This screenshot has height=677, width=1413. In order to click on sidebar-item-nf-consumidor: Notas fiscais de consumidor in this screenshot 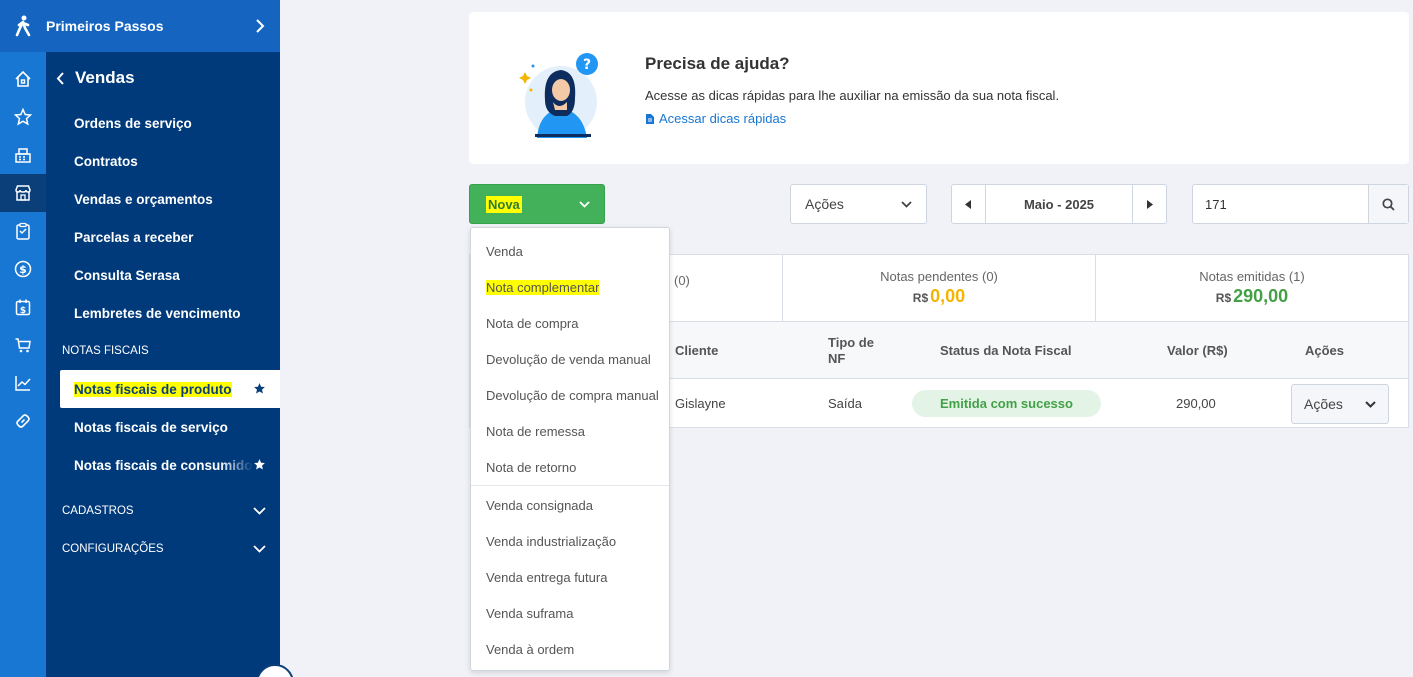, I will do `click(163, 465)`.